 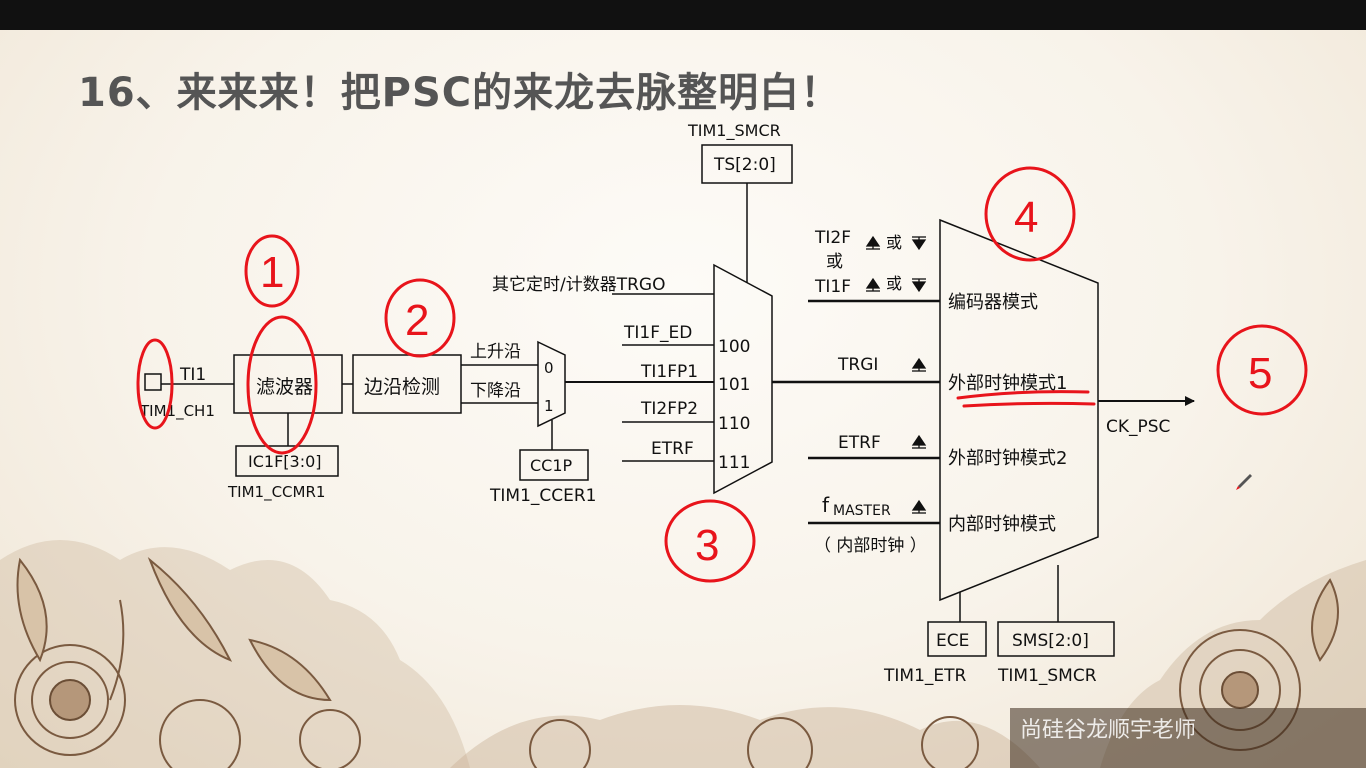 I want to click on annotation-number-4: 4, so click(x=1026, y=217).